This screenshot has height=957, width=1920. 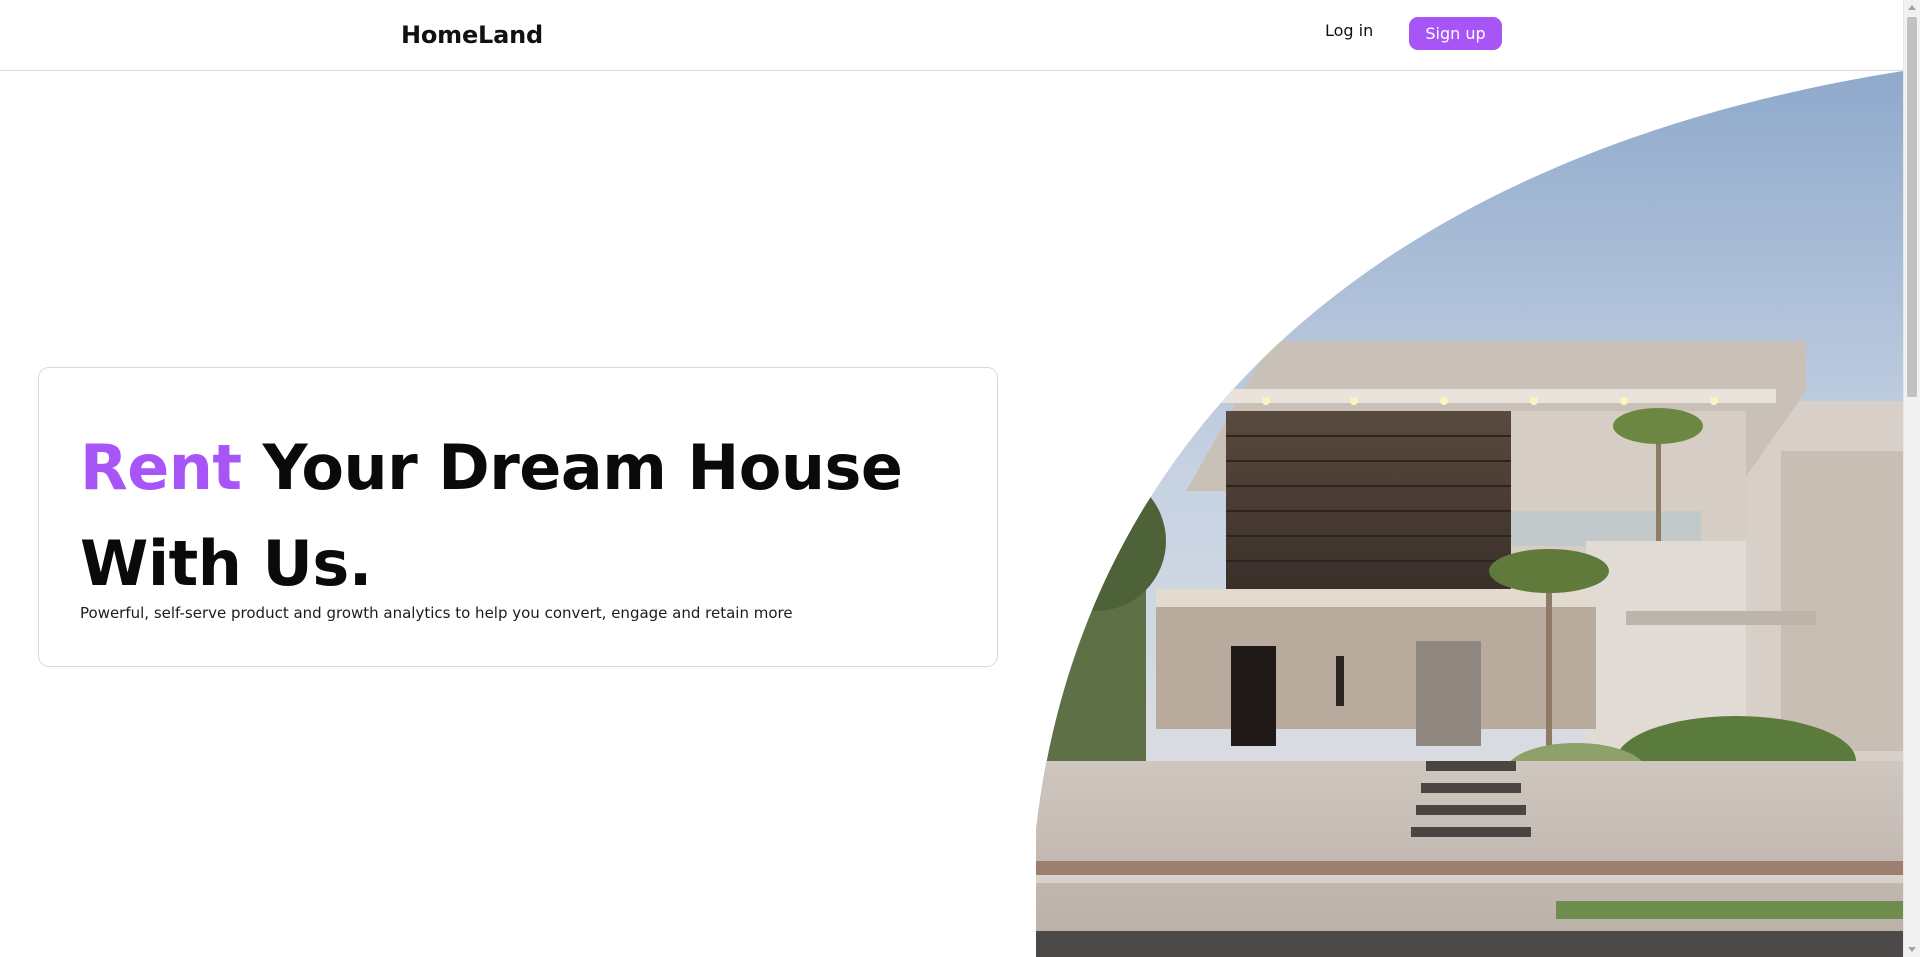 What do you see at coordinates (472, 35) in the screenshot?
I see `brand-logo: HomeLand` at bounding box center [472, 35].